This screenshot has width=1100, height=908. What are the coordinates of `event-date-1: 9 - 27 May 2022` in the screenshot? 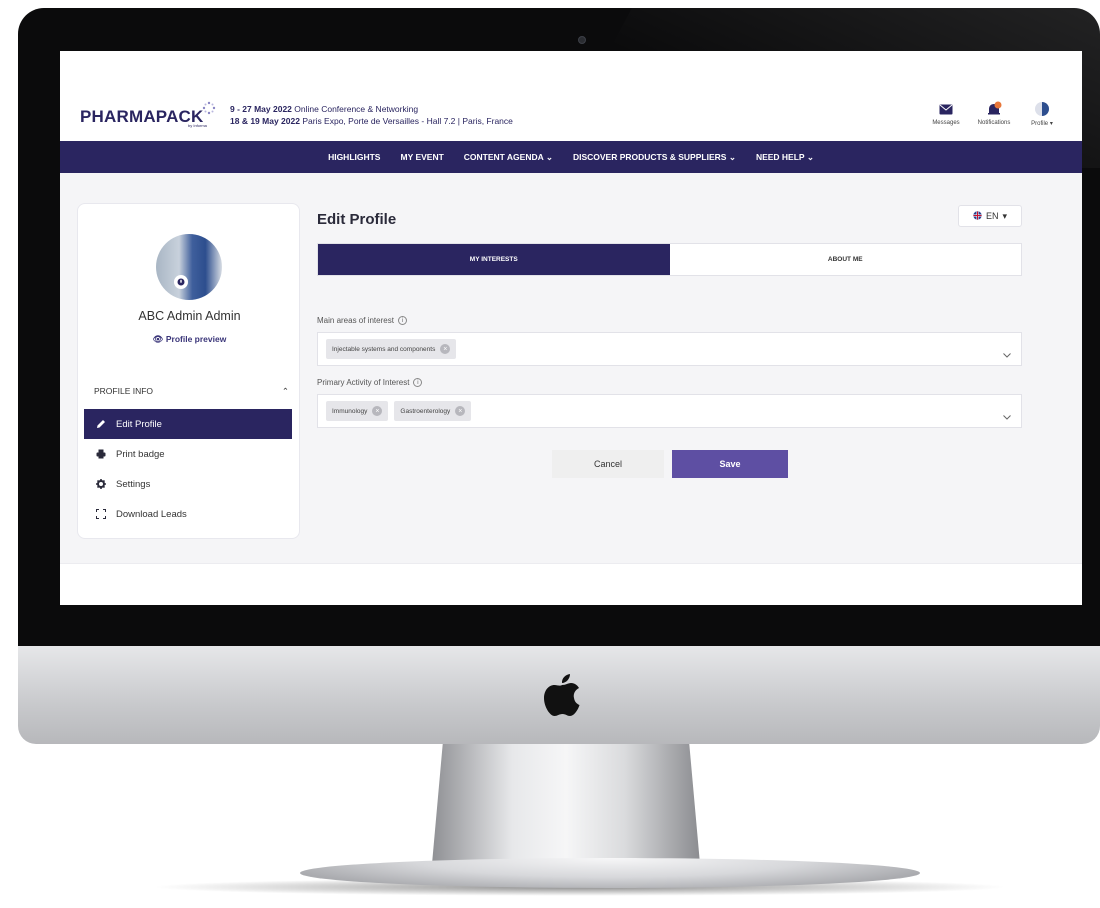 It's located at (261, 109).